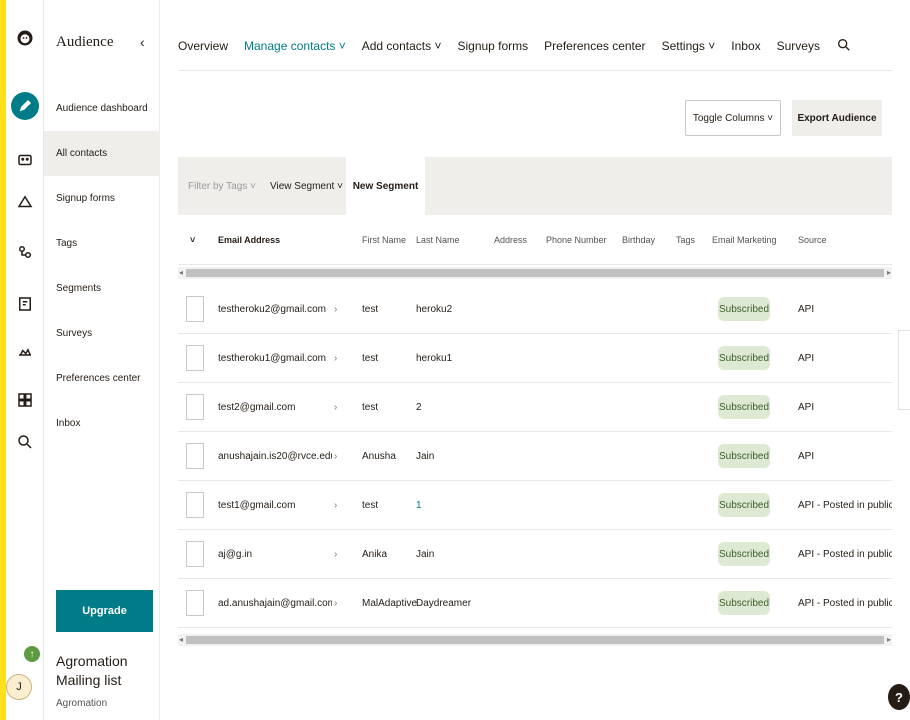  Describe the element at coordinates (733, 118) in the screenshot. I see `toggle-columns-button: Toggle Columns ˅` at that location.